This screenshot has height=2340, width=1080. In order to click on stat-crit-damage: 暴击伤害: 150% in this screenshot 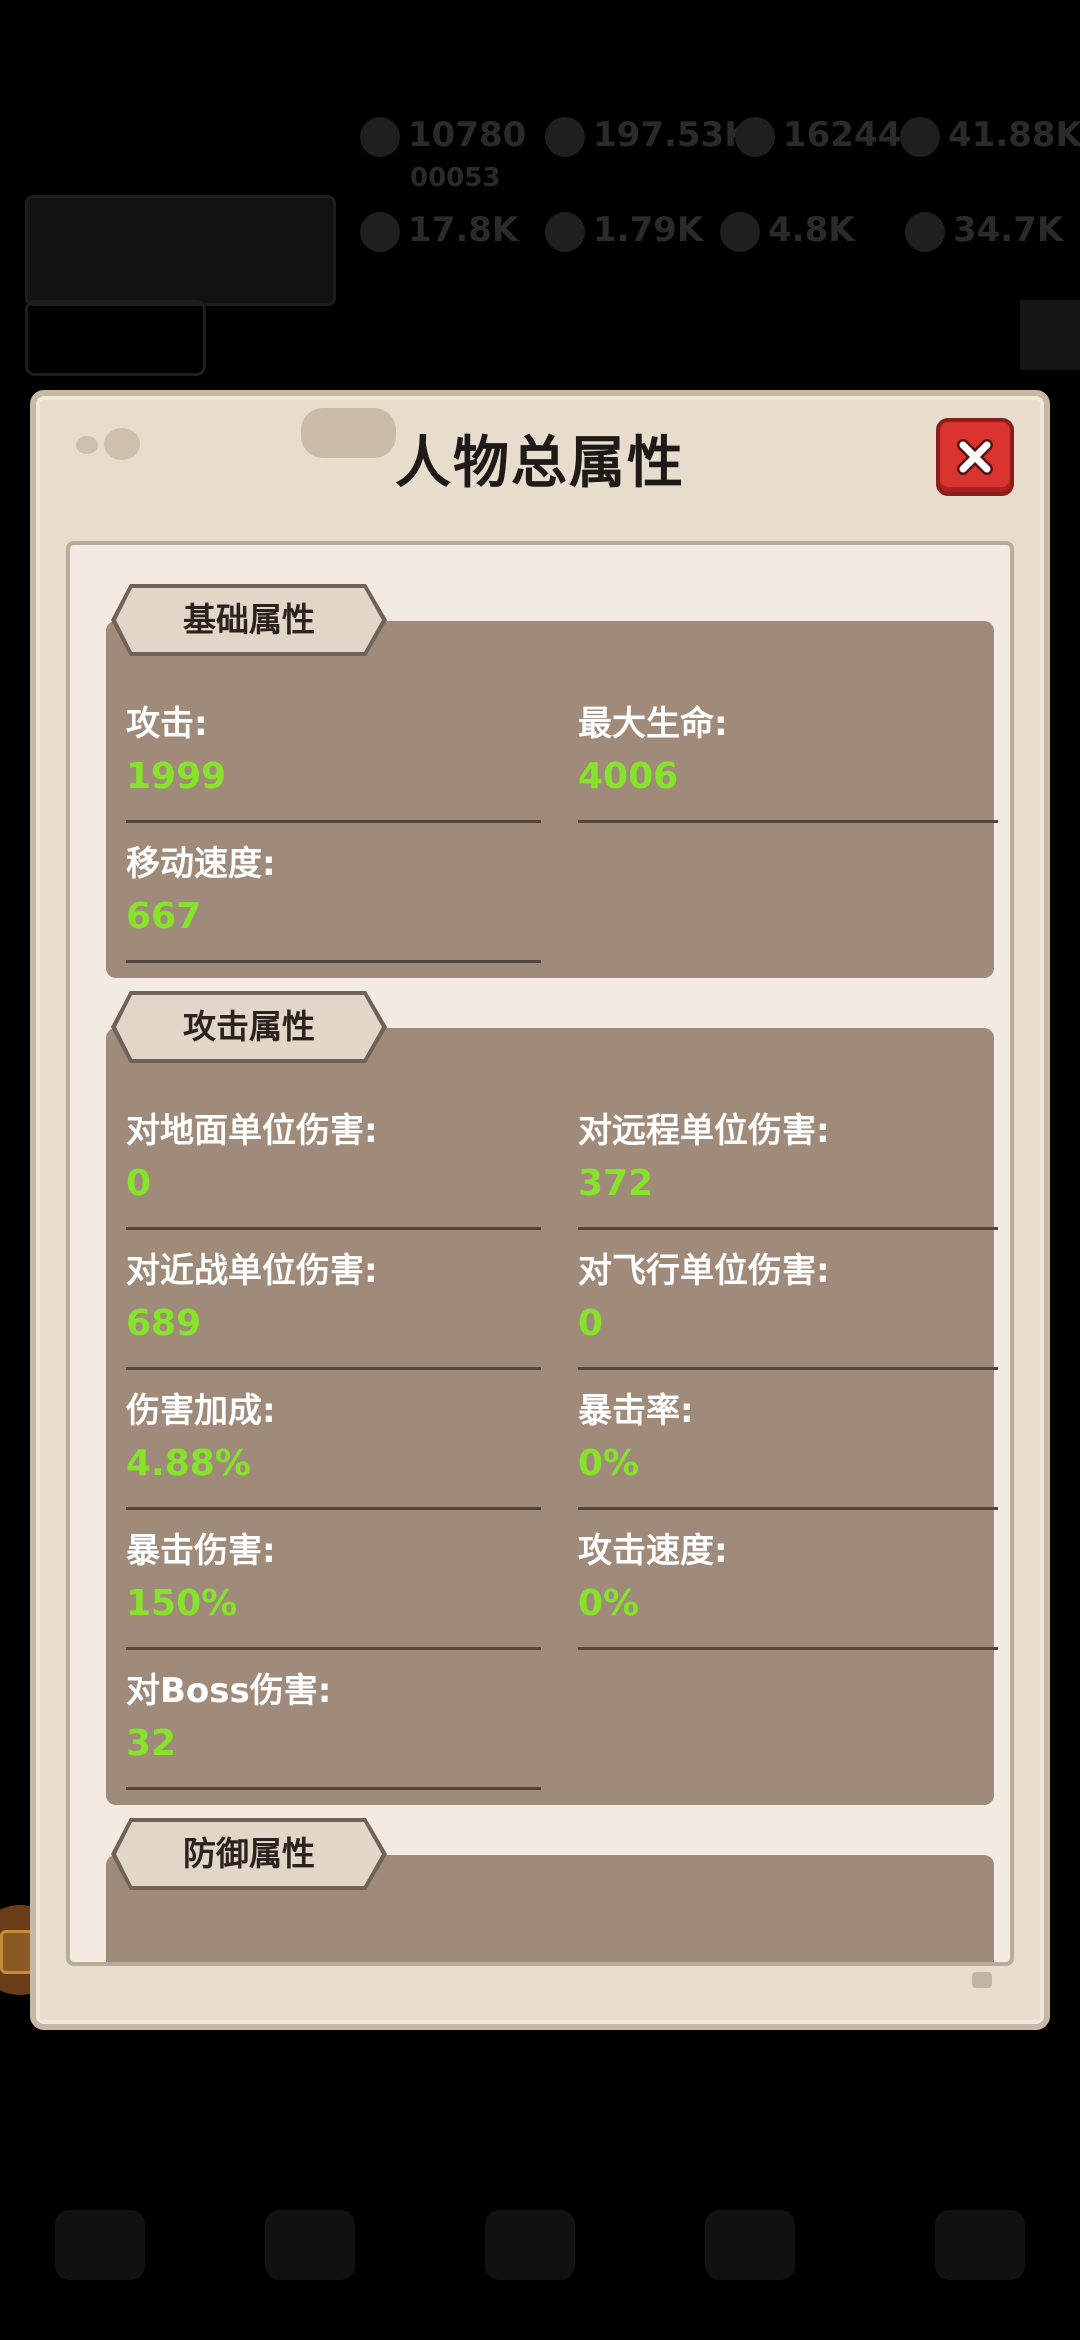, I will do `click(333, 1590)`.